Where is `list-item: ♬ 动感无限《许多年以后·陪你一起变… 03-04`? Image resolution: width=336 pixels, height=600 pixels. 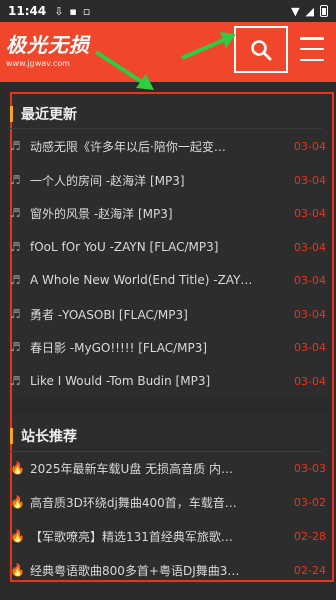
list-item: ♬ 动感无限《许多年以后·陪你一起变… 03-04 is located at coordinates (168, 146).